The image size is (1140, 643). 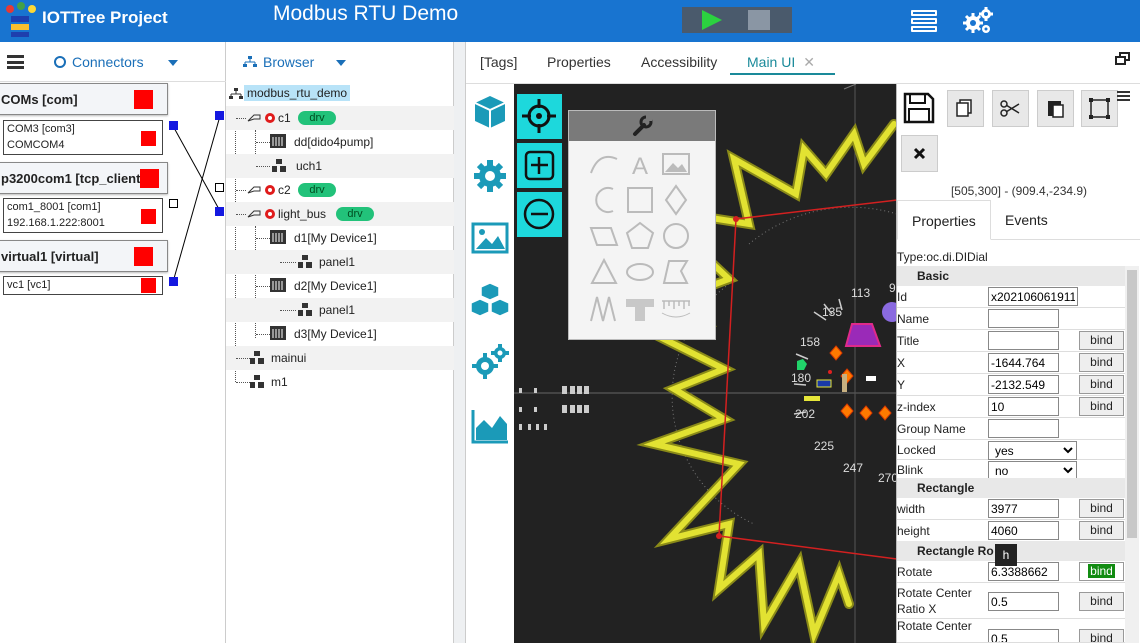 What do you see at coordinates (1023, 635) in the screenshot?
I see `rotate-center-y-field` at bounding box center [1023, 635].